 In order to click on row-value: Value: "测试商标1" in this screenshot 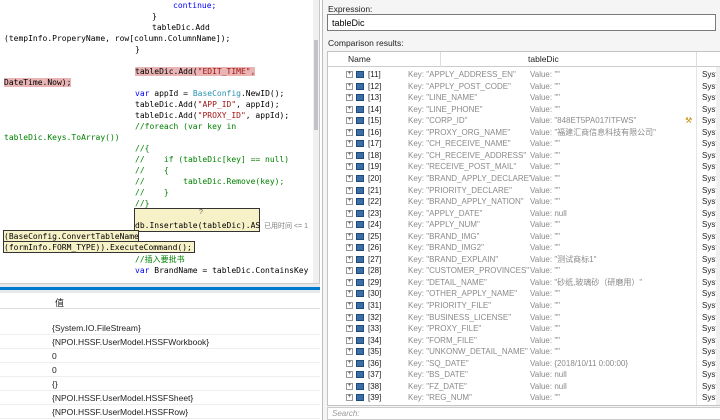, I will do `click(563, 259)`.